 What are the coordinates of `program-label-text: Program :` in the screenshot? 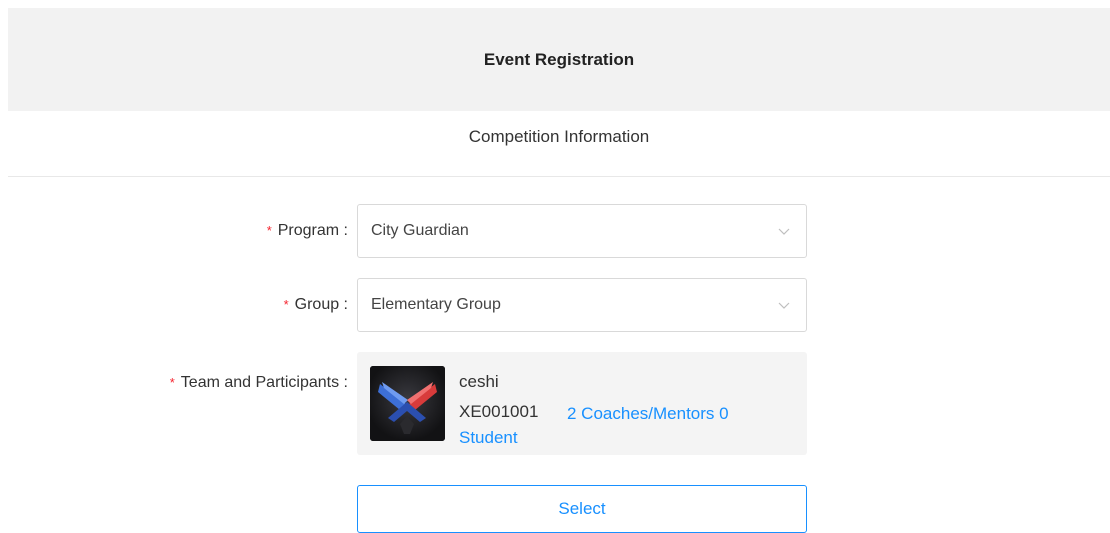 It's located at (312, 230).